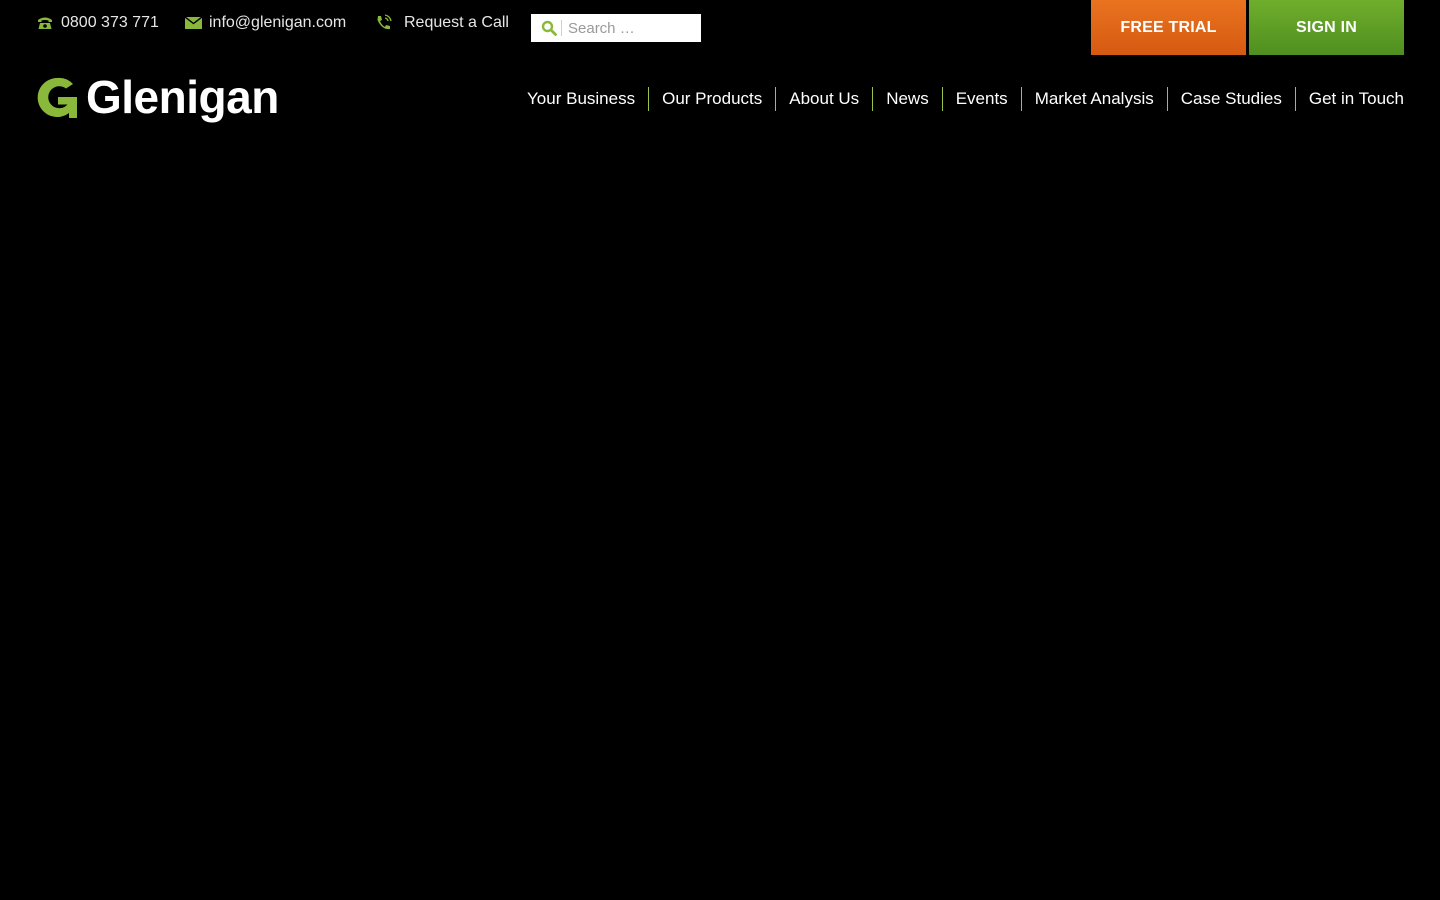 The height and width of the screenshot is (900, 1440). What do you see at coordinates (384, 23) in the screenshot?
I see `phone-ringing-icon` at bounding box center [384, 23].